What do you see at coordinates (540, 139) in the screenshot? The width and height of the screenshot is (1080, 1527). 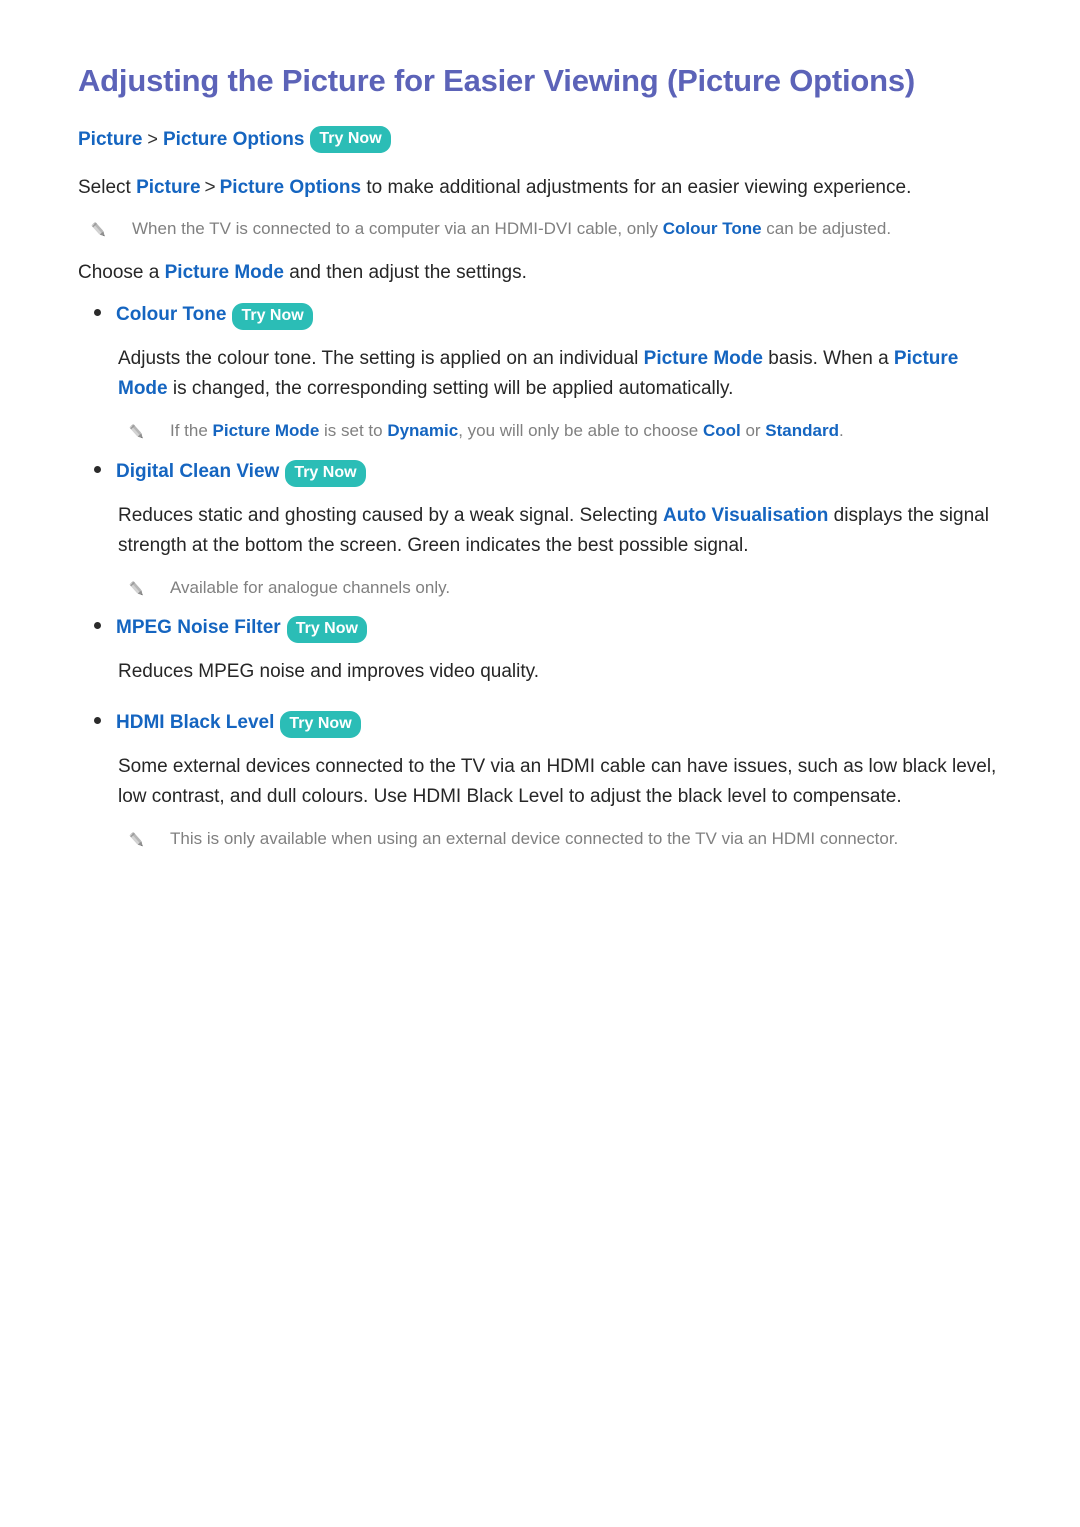 I see `breadcrumb: Picture > Picture Options Try Now` at bounding box center [540, 139].